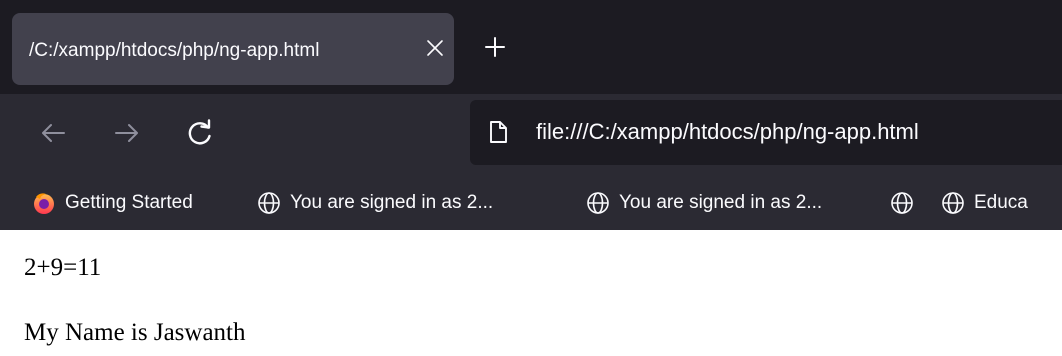 The height and width of the screenshot is (356, 1062). I want to click on bookmark-label: Educa, so click(1001, 202).